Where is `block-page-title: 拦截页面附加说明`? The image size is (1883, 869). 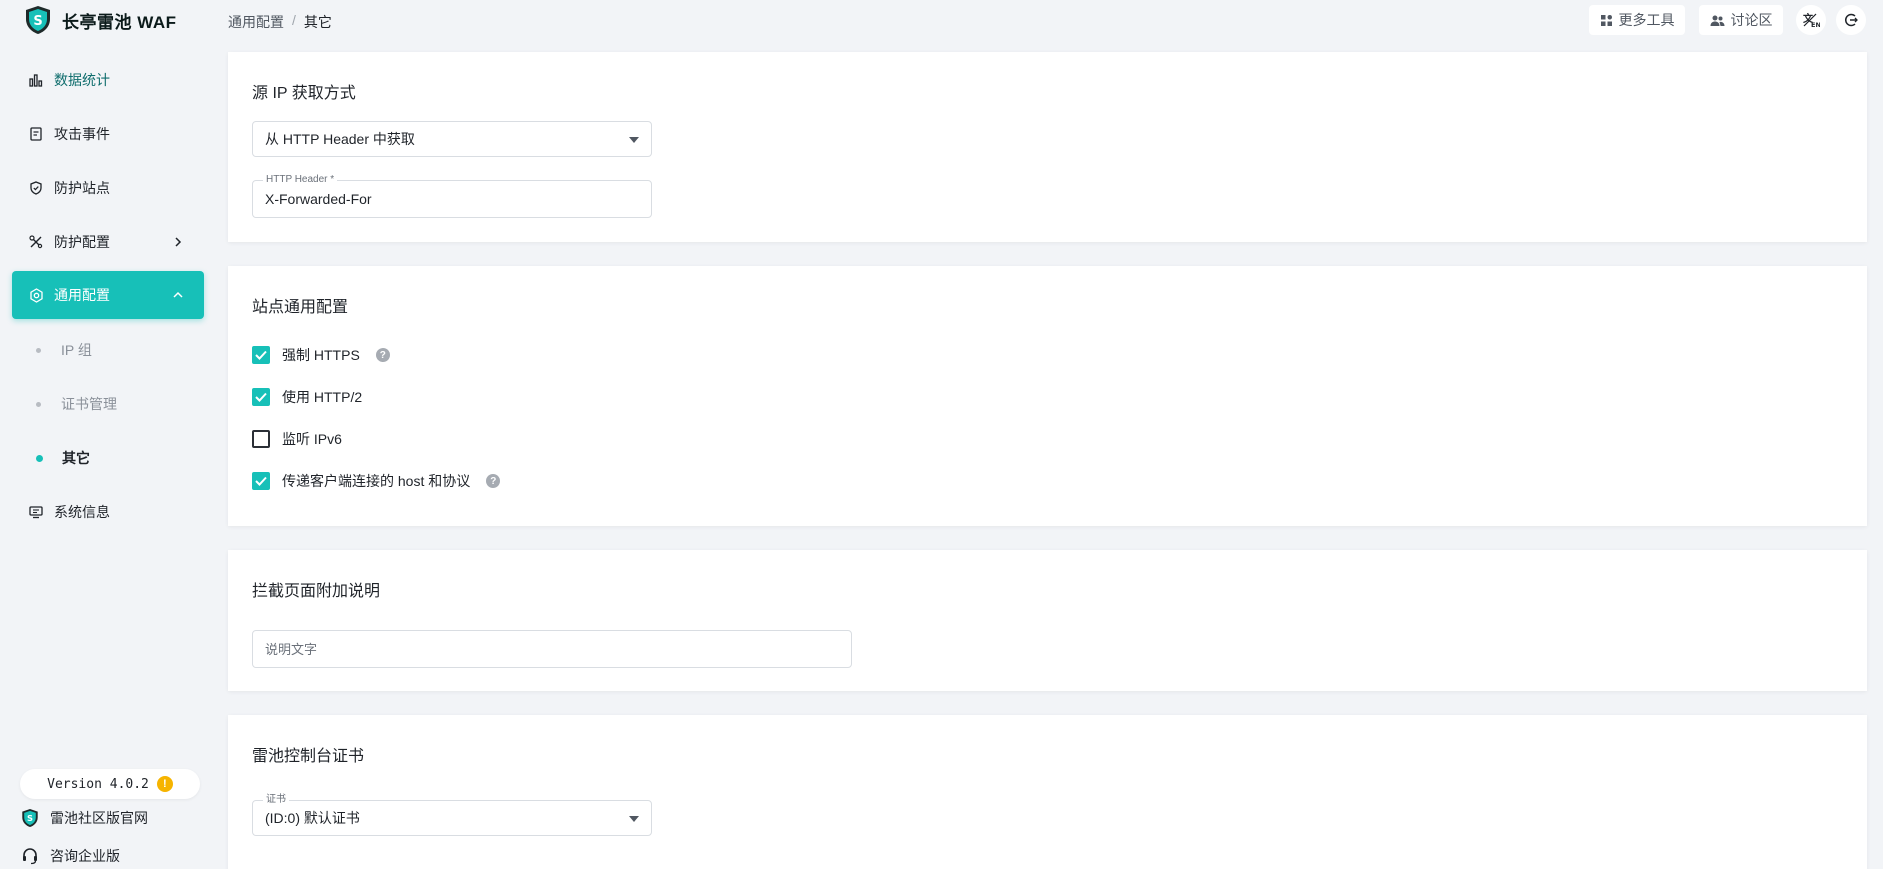
block-page-title: 拦截页面附加说明 is located at coordinates (316, 591).